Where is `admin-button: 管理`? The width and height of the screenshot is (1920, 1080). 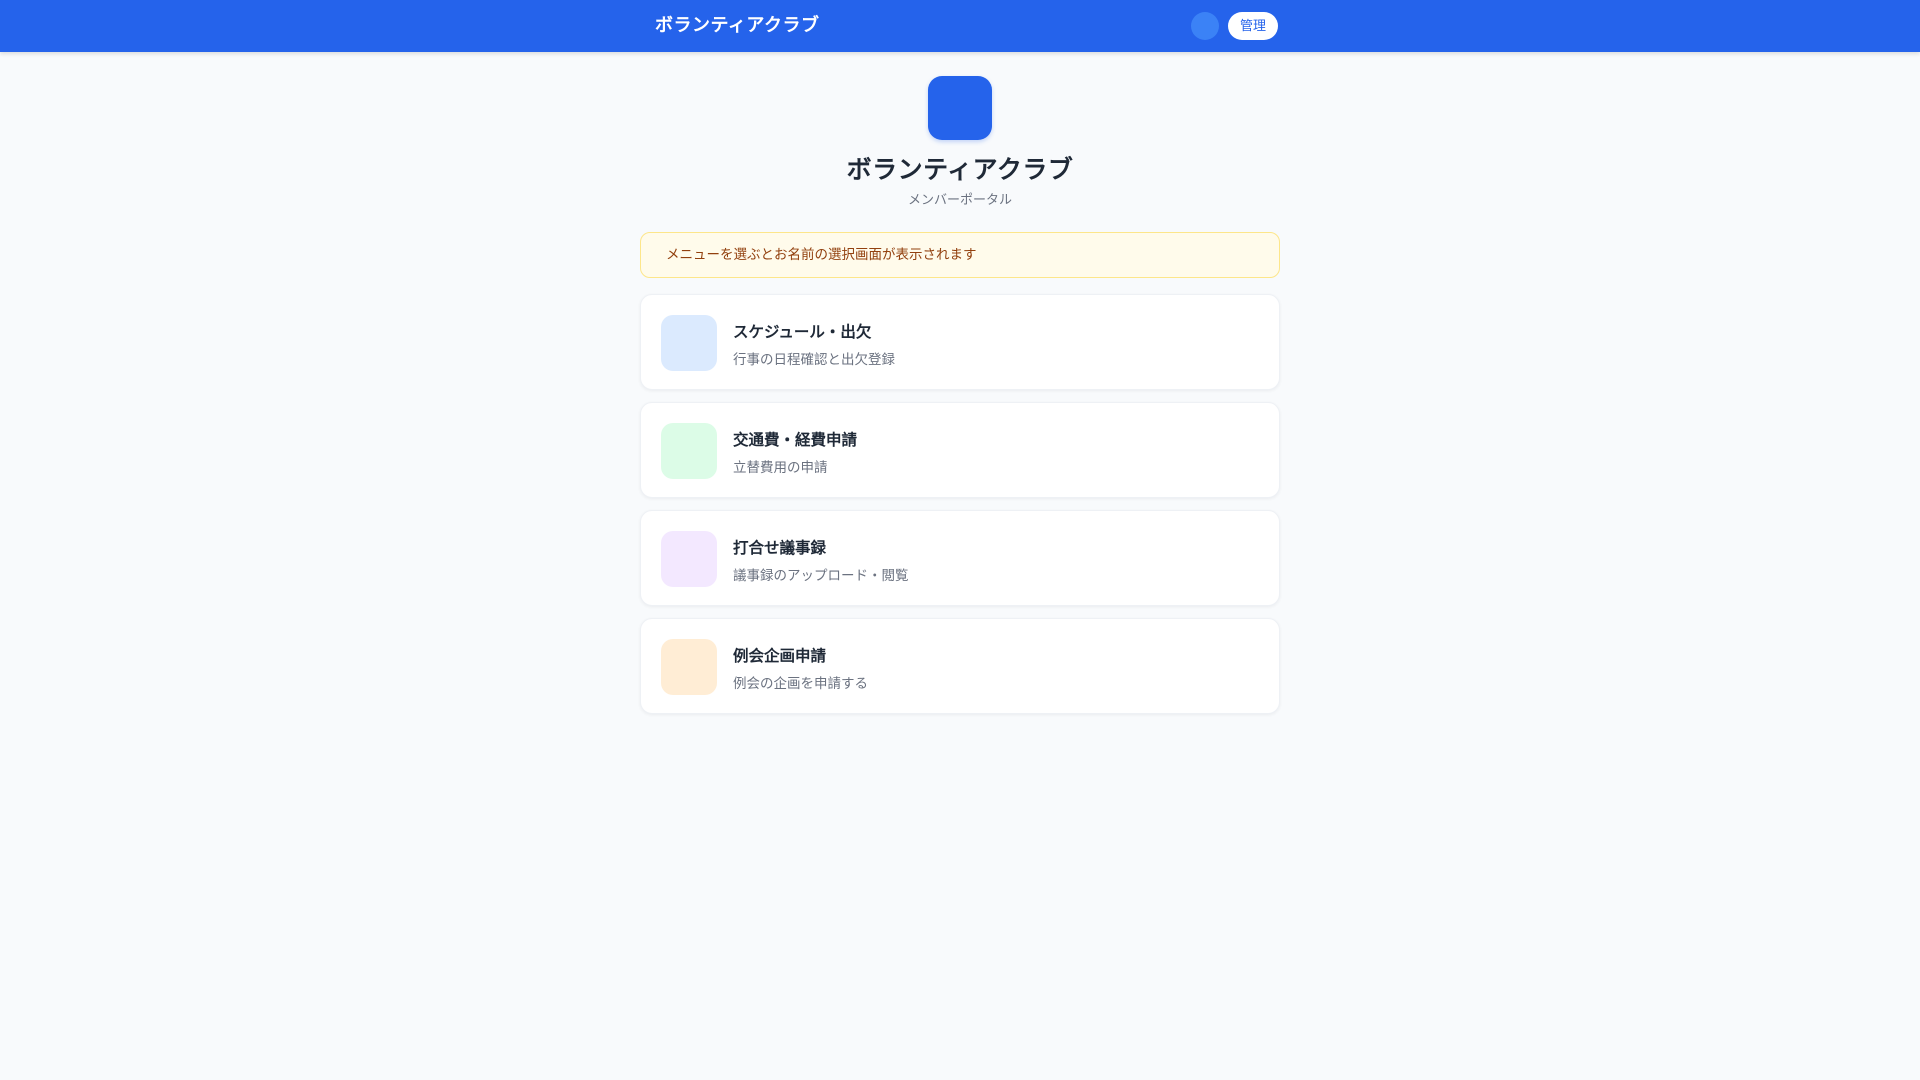
admin-button: 管理 is located at coordinates (1253, 26).